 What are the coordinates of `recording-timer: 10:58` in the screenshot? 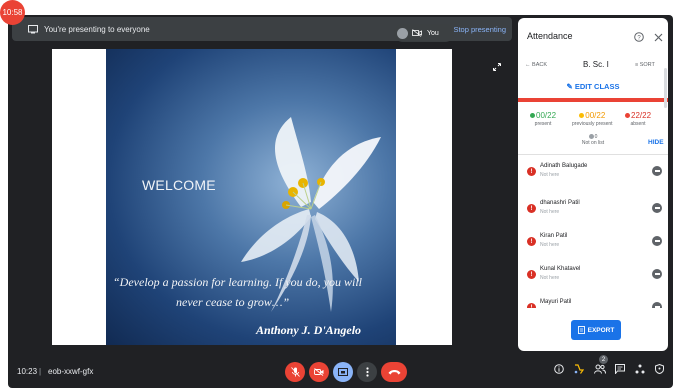 It's located at (12, 12).